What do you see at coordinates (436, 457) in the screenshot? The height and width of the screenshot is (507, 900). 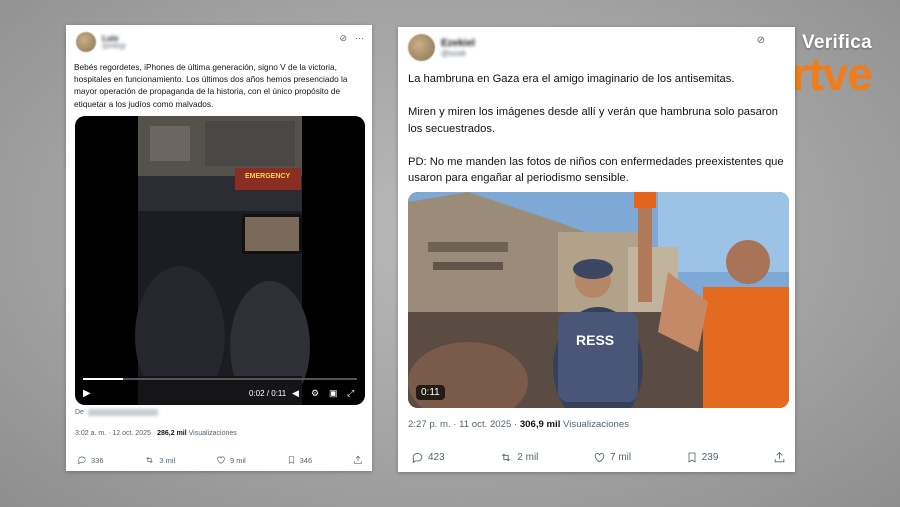 I see `reply-count: 423` at bounding box center [436, 457].